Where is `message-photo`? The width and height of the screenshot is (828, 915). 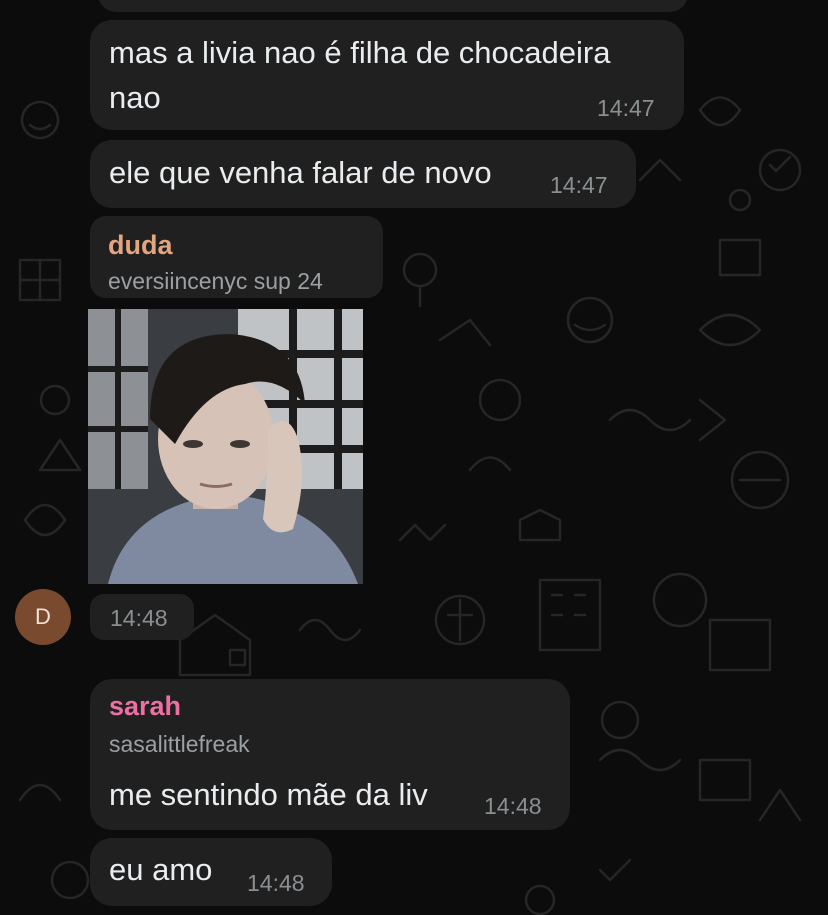
message-photo is located at coordinates (225, 446).